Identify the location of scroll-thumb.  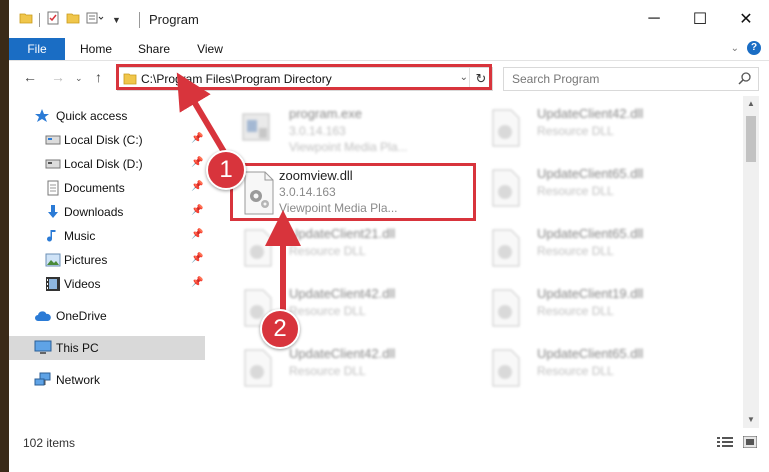
(751, 139).